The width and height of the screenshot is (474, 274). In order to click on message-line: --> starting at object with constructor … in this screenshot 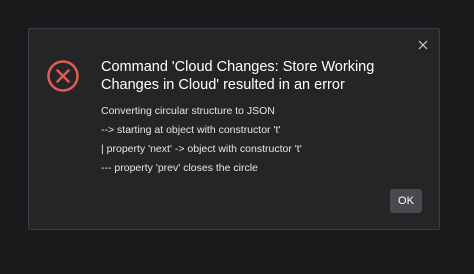, I will do `click(191, 130)`.